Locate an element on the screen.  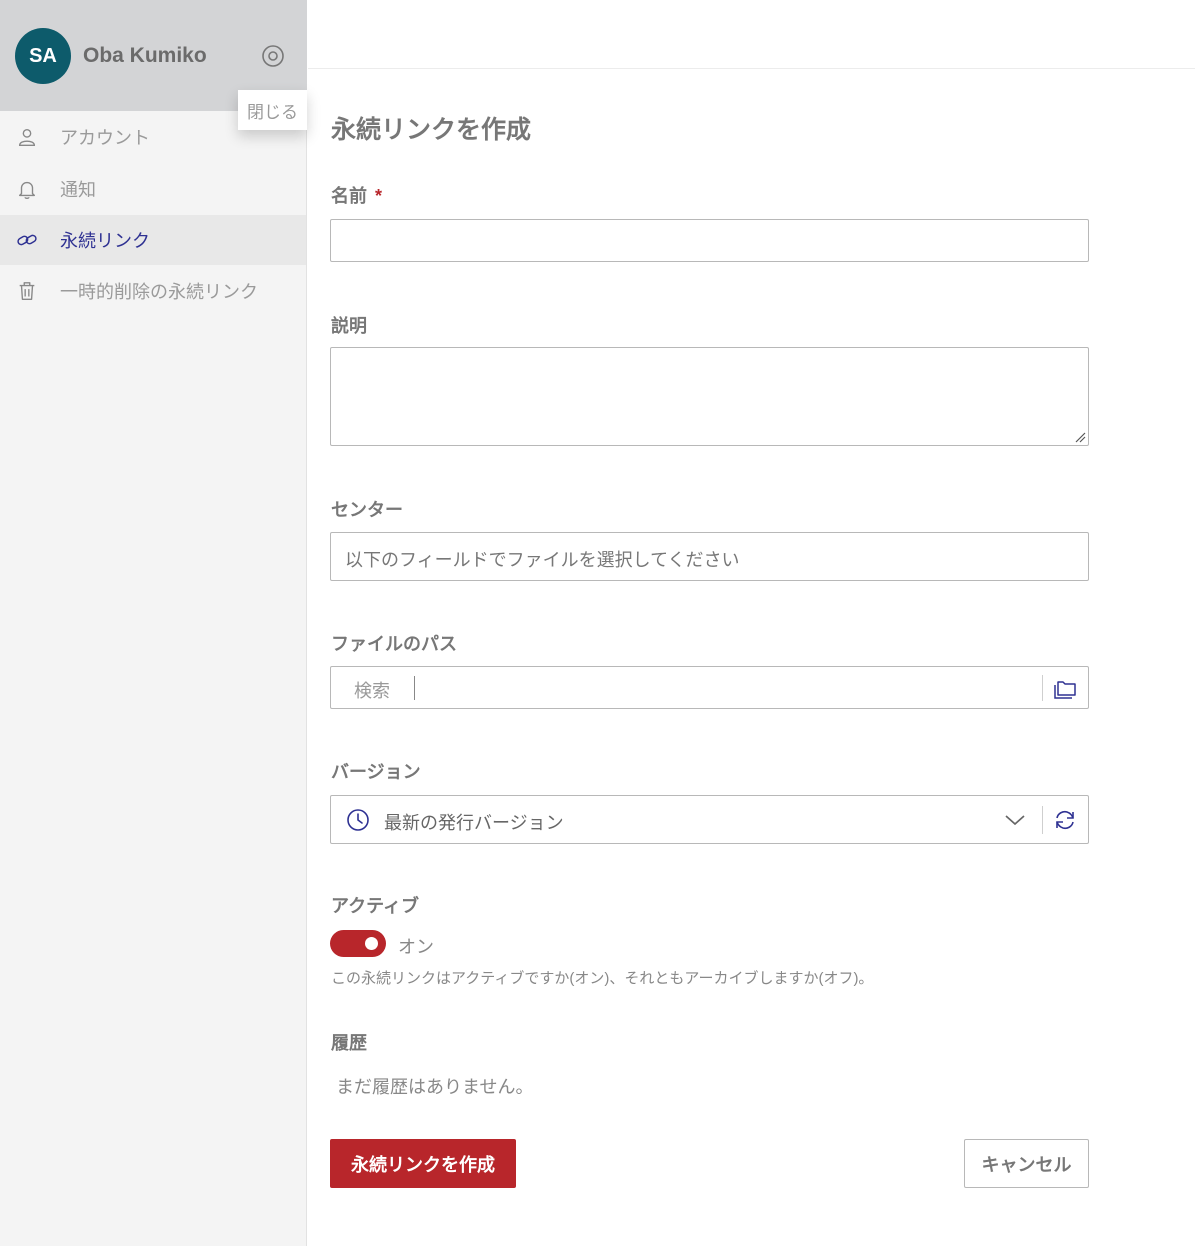
description-textarea is located at coordinates (709, 396).